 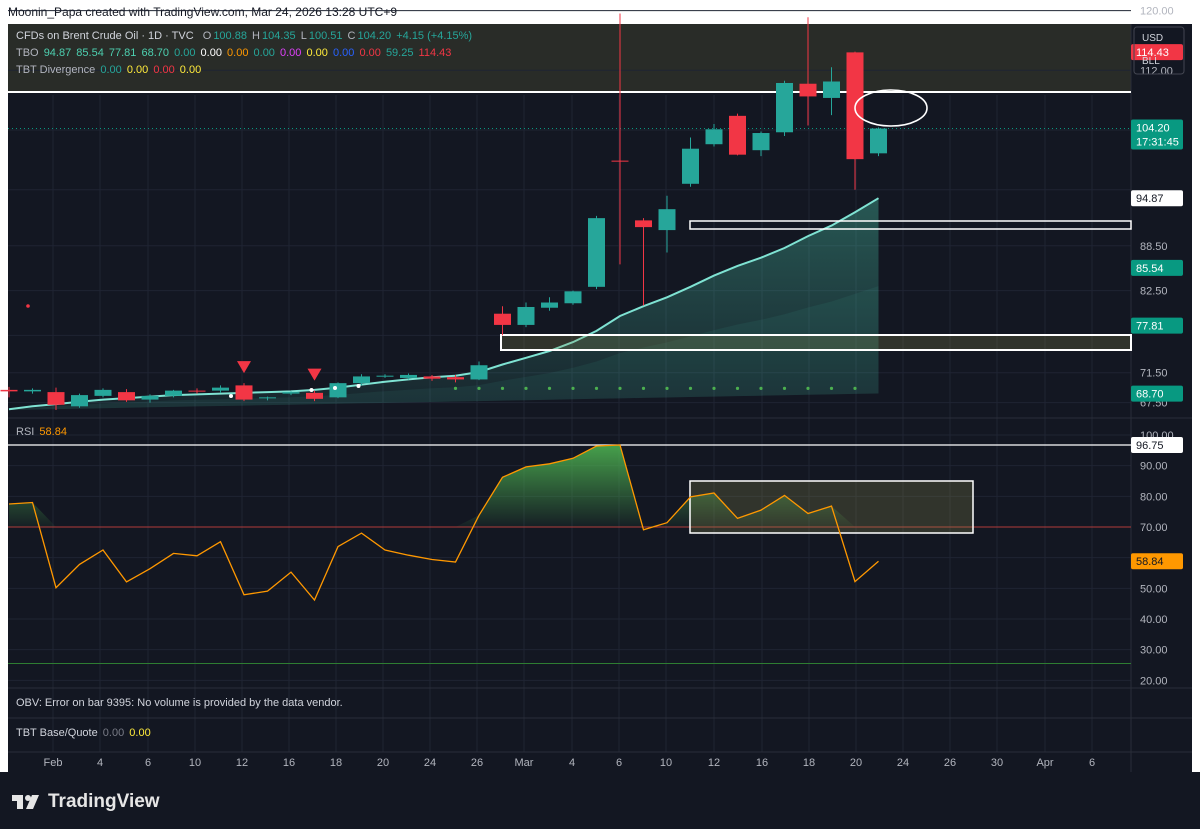 I want to click on tbo-value-3: 68.70, so click(x=155, y=53).